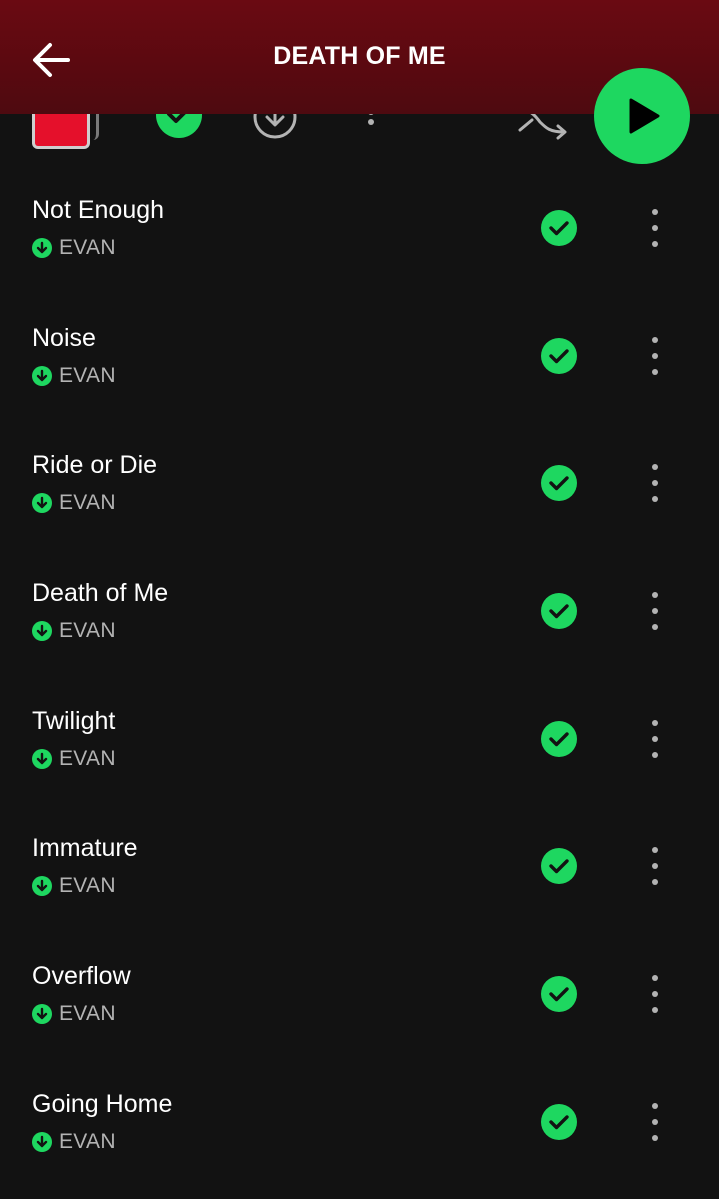  I want to click on track-row: Overflow EVAN, so click(359, 1000).